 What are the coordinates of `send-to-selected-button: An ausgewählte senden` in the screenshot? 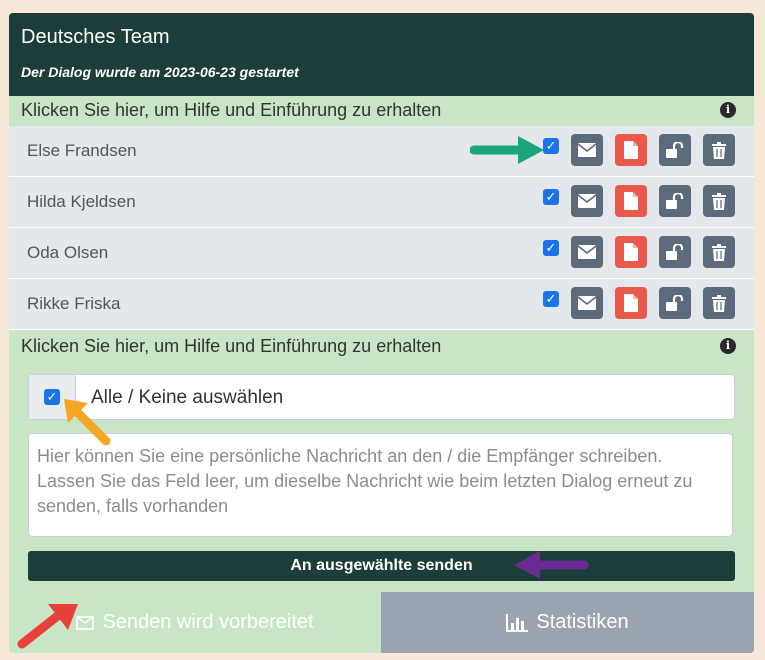 It's located at (381, 566).